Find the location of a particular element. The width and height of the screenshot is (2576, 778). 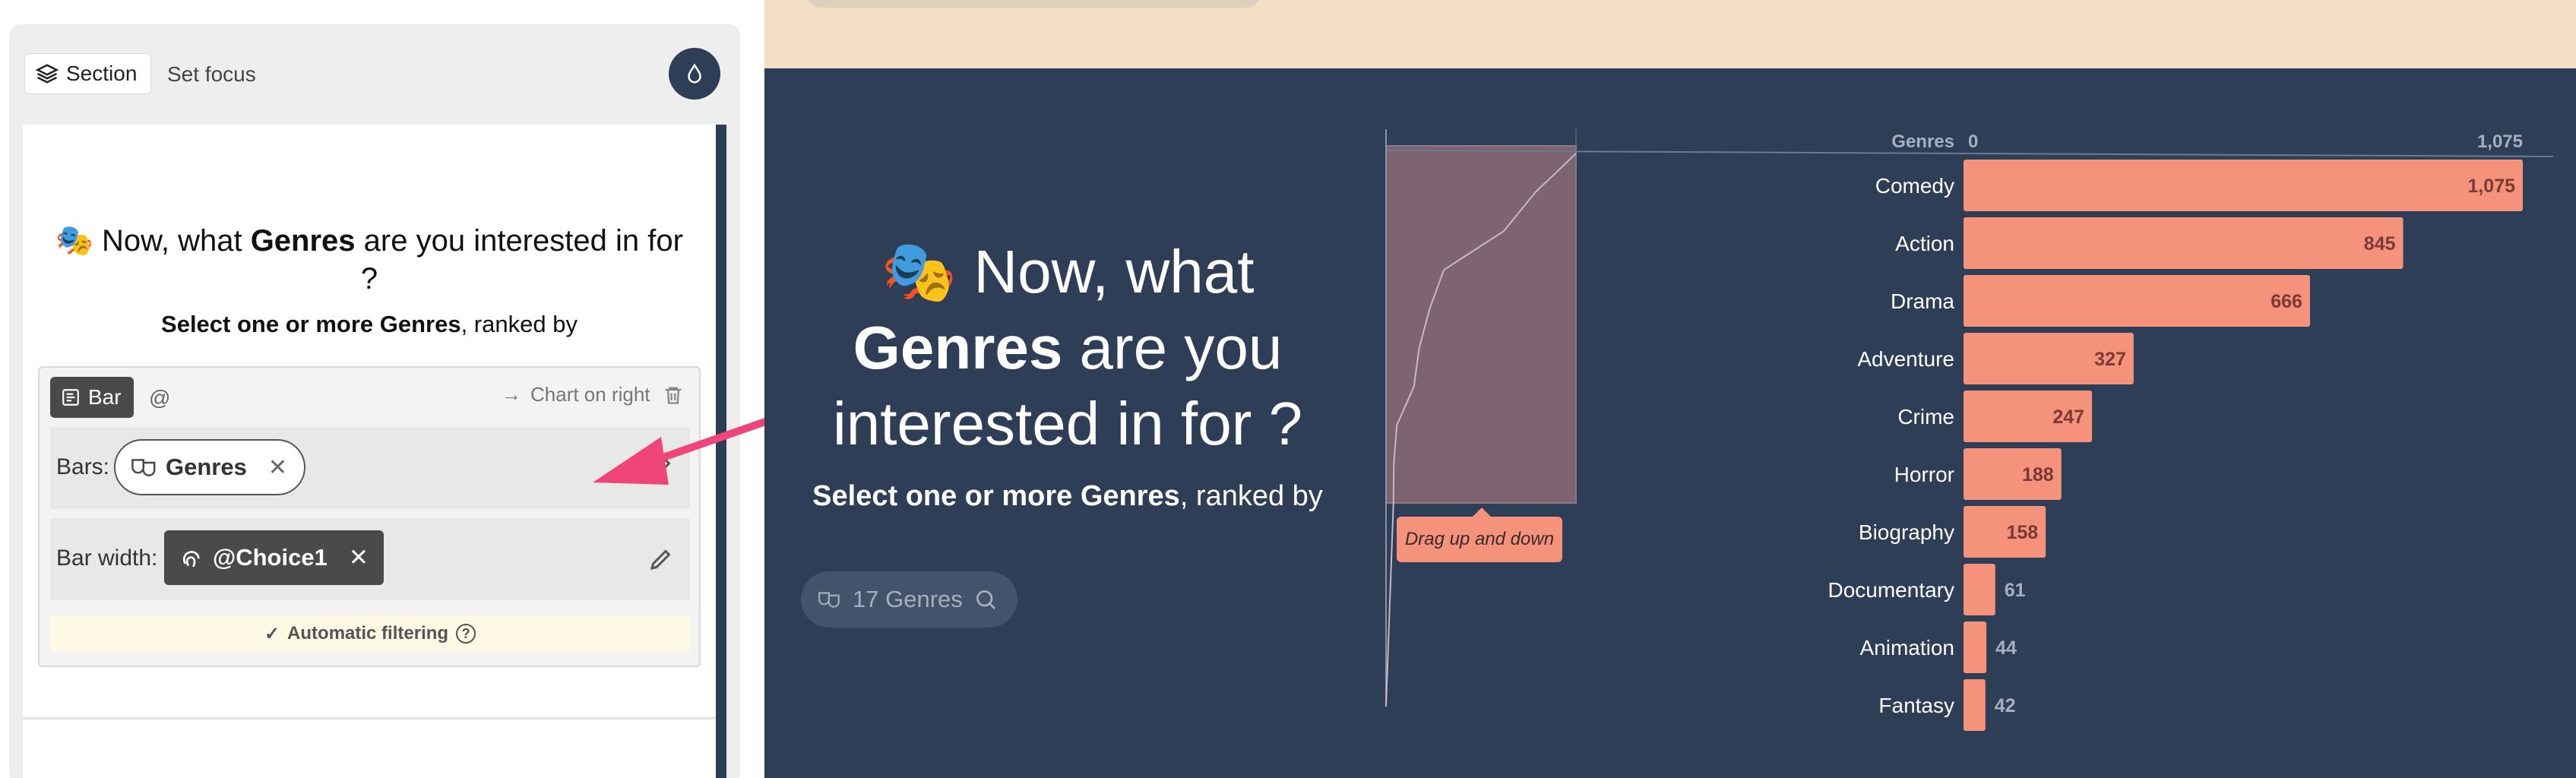

category-label: Action is located at coordinates (1925, 243).